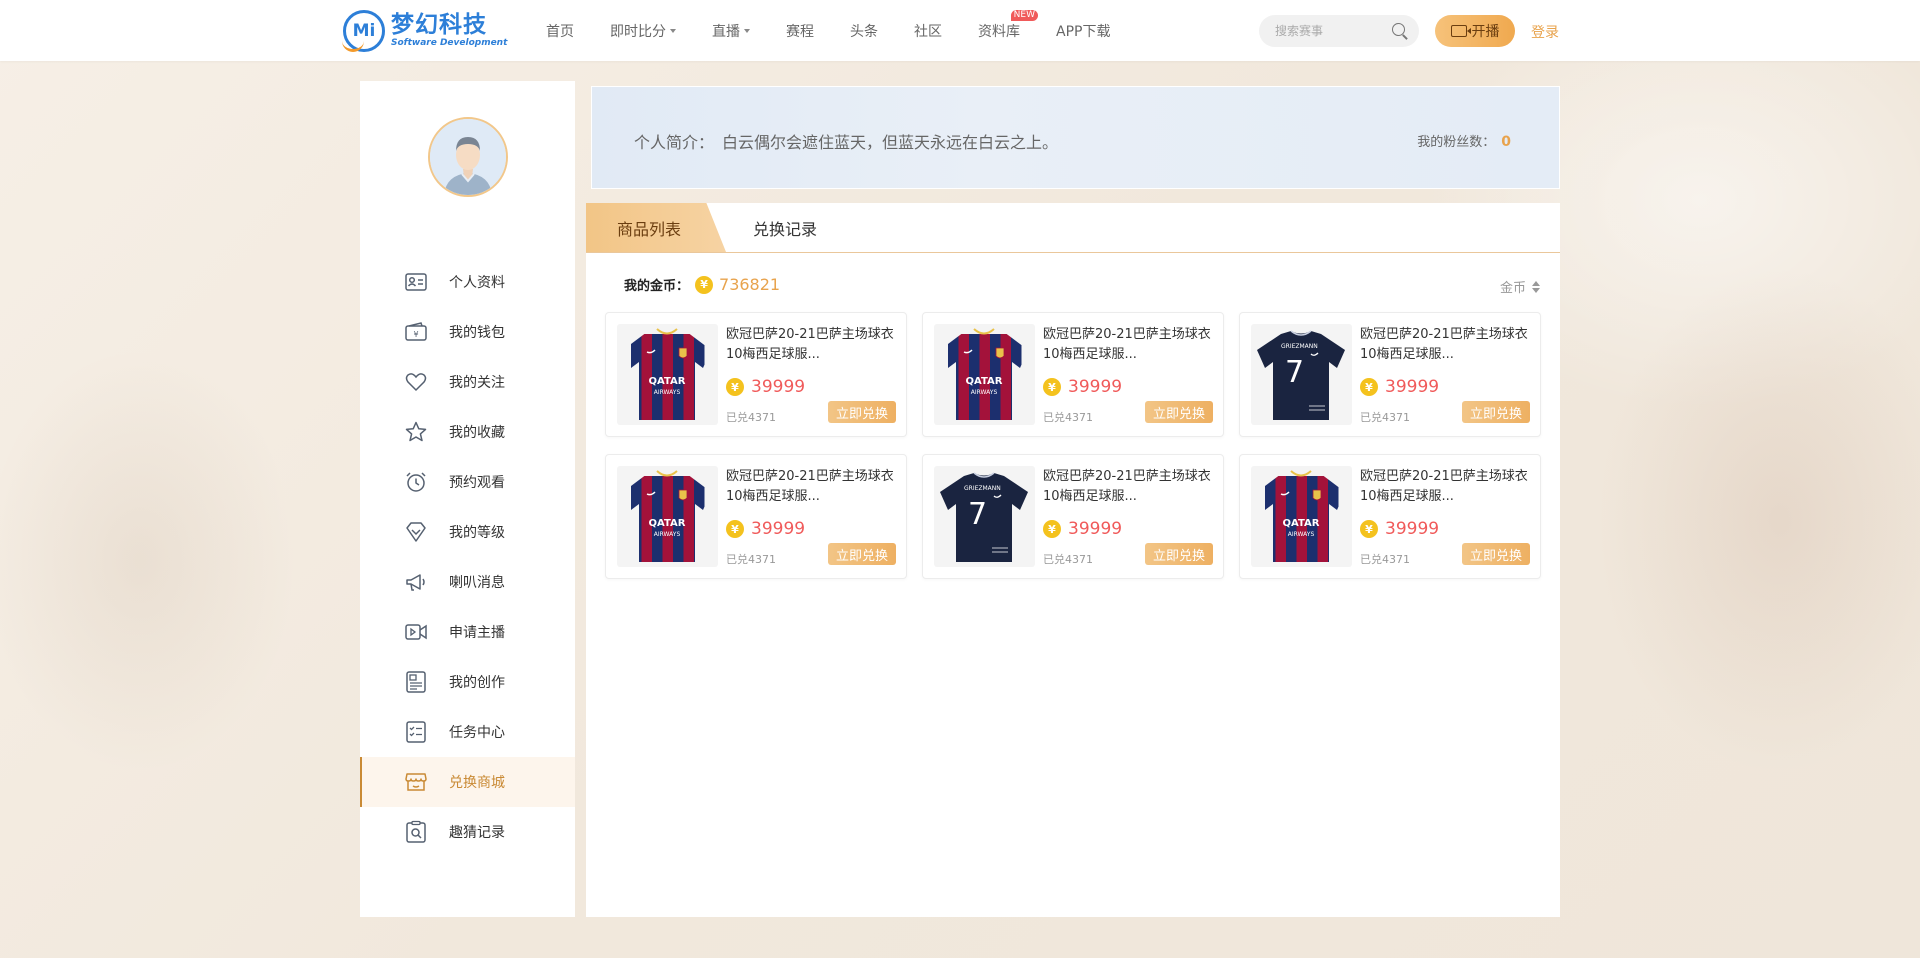 Image resolution: width=1920 pixels, height=958 pixels. I want to click on new-badge: NEW, so click(1024, 15).